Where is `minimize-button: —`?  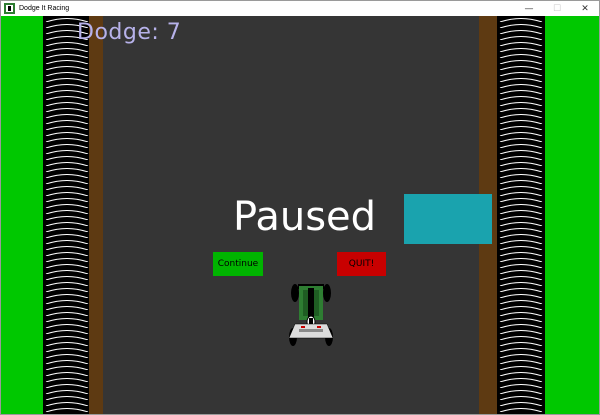 minimize-button: — is located at coordinates (529, 8).